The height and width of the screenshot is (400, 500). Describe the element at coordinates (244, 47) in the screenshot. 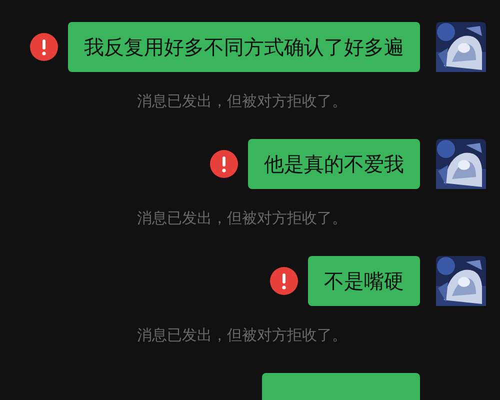

I see `message-bubble: 我反复用好多不同方式确认了好多遍` at that location.